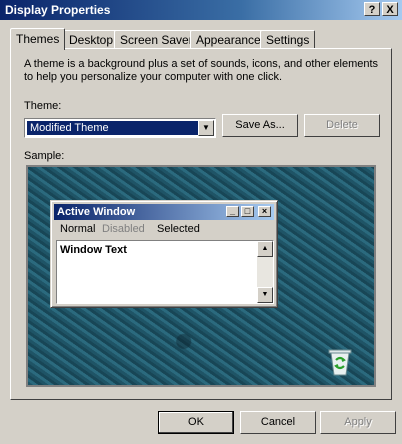  What do you see at coordinates (278, 422) in the screenshot?
I see `cancel-button: Cancel` at bounding box center [278, 422].